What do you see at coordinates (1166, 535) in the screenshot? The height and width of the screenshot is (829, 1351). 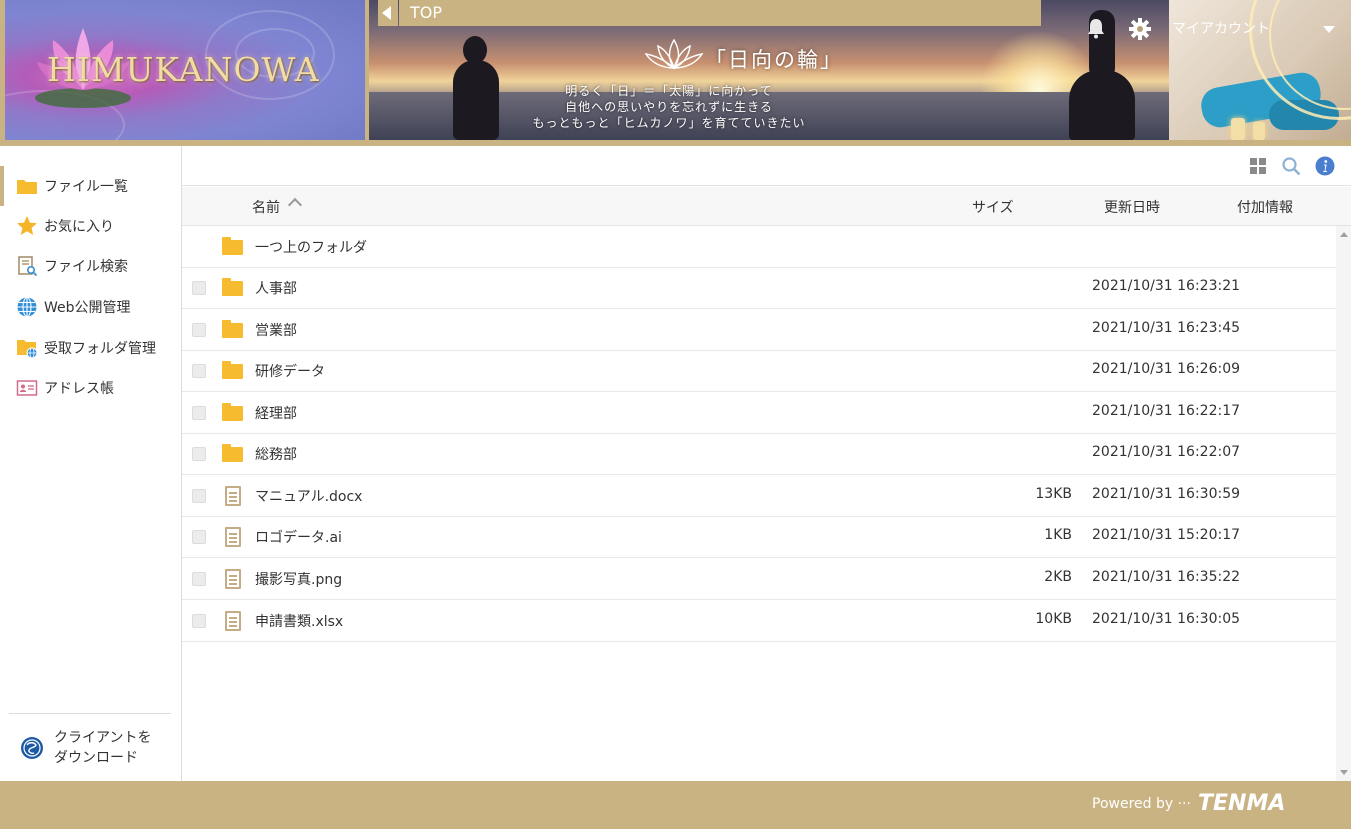 I see `row-date: 2021/10/31 15:20:17` at bounding box center [1166, 535].